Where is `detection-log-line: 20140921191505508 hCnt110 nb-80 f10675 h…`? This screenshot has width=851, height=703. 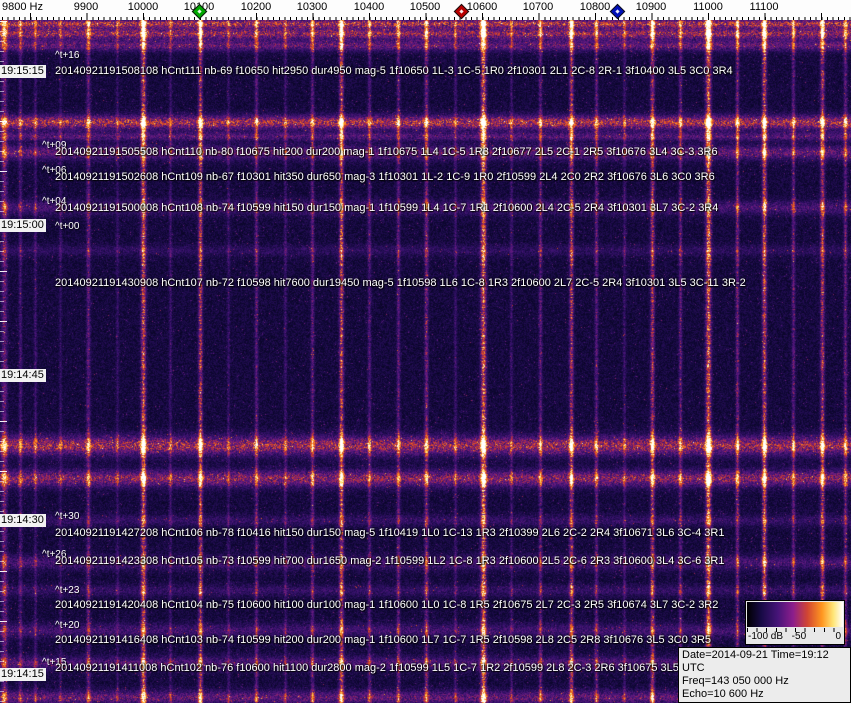 detection-log-line: 20140921191505508 hCnt110 nb-80 f10675 h… is located at coordinates (386, 152).